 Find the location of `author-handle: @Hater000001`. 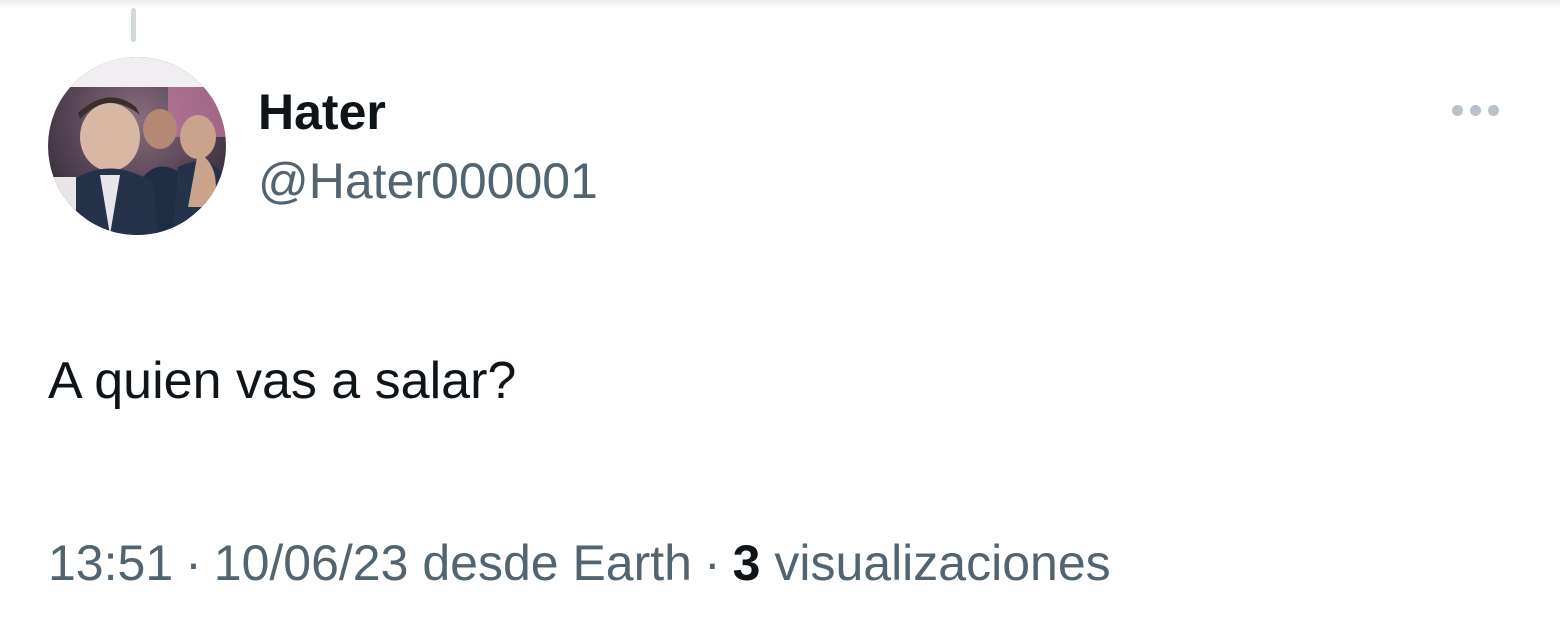

author-handle: @Hater000001 is located at coordinates (428, 181).